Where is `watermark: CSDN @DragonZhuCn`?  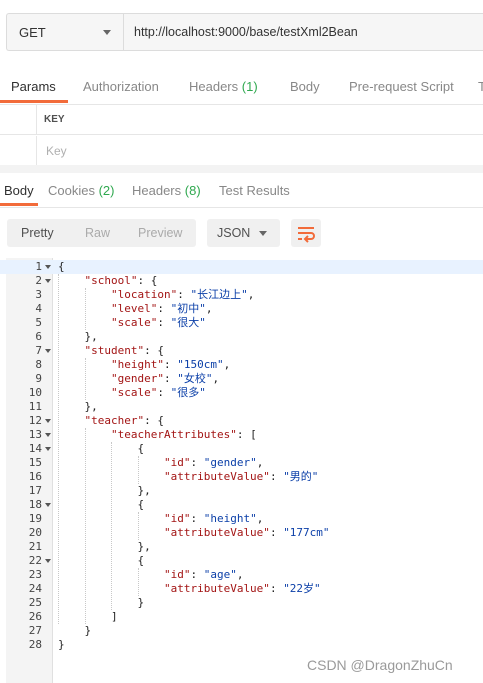
watermark: CSDN @DragonZhuCn is located at coordinates (380, 665).